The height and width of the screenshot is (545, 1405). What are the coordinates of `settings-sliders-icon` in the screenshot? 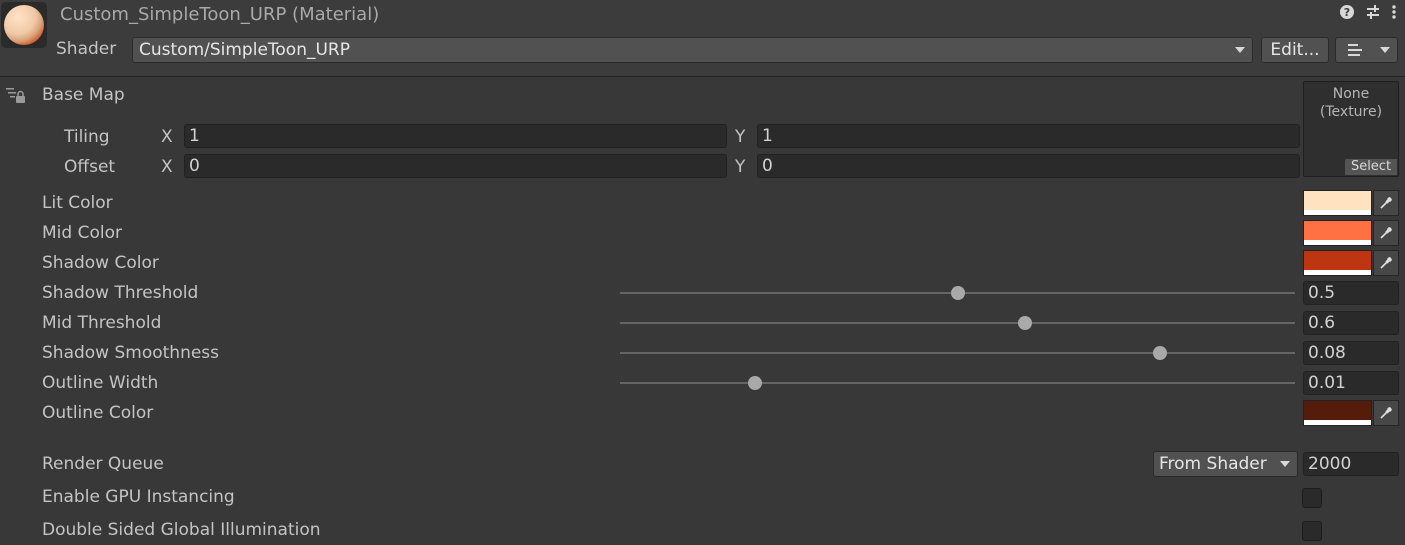 It's located at (1373, 14).